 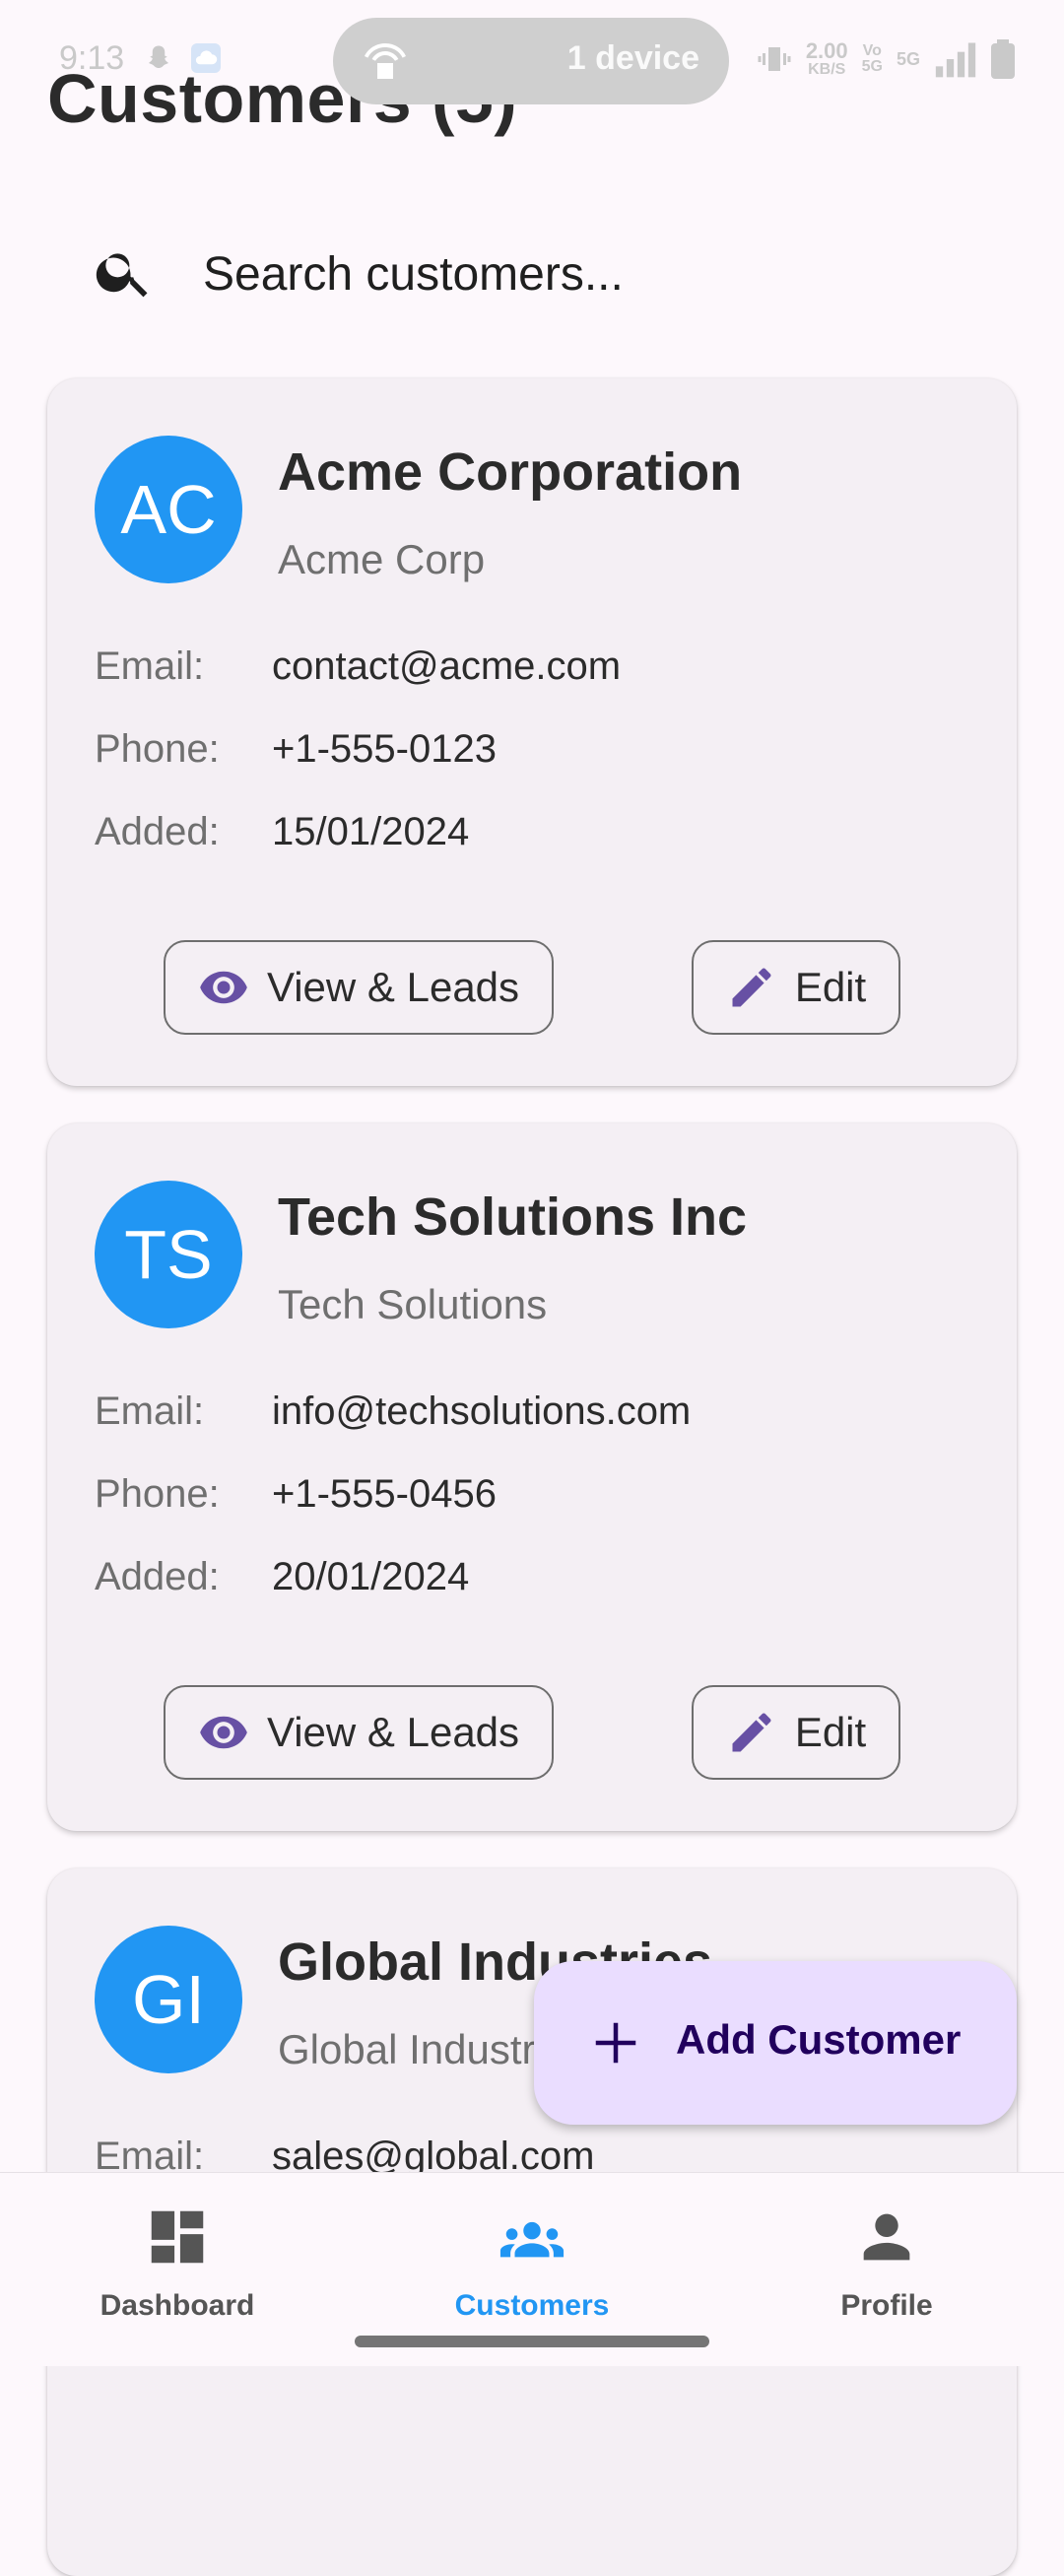 What do you see at coordinates (956, 60) in the screenshot?
I see `signal-icon` at bounding box center [956, 60].